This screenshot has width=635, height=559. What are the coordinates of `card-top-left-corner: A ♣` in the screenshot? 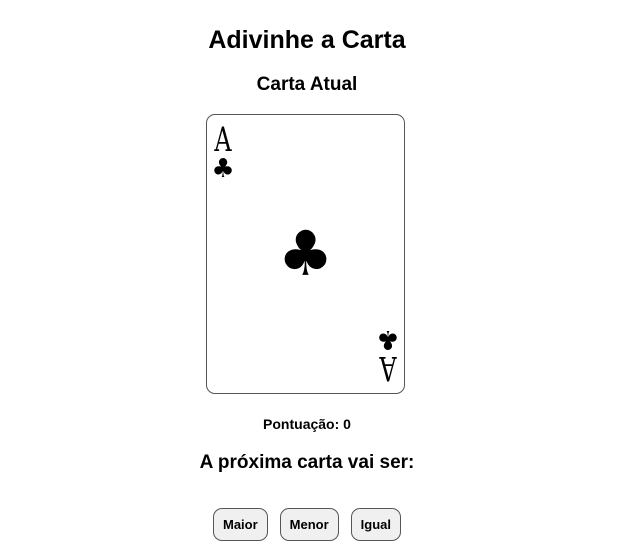 It's located at (223, 152).